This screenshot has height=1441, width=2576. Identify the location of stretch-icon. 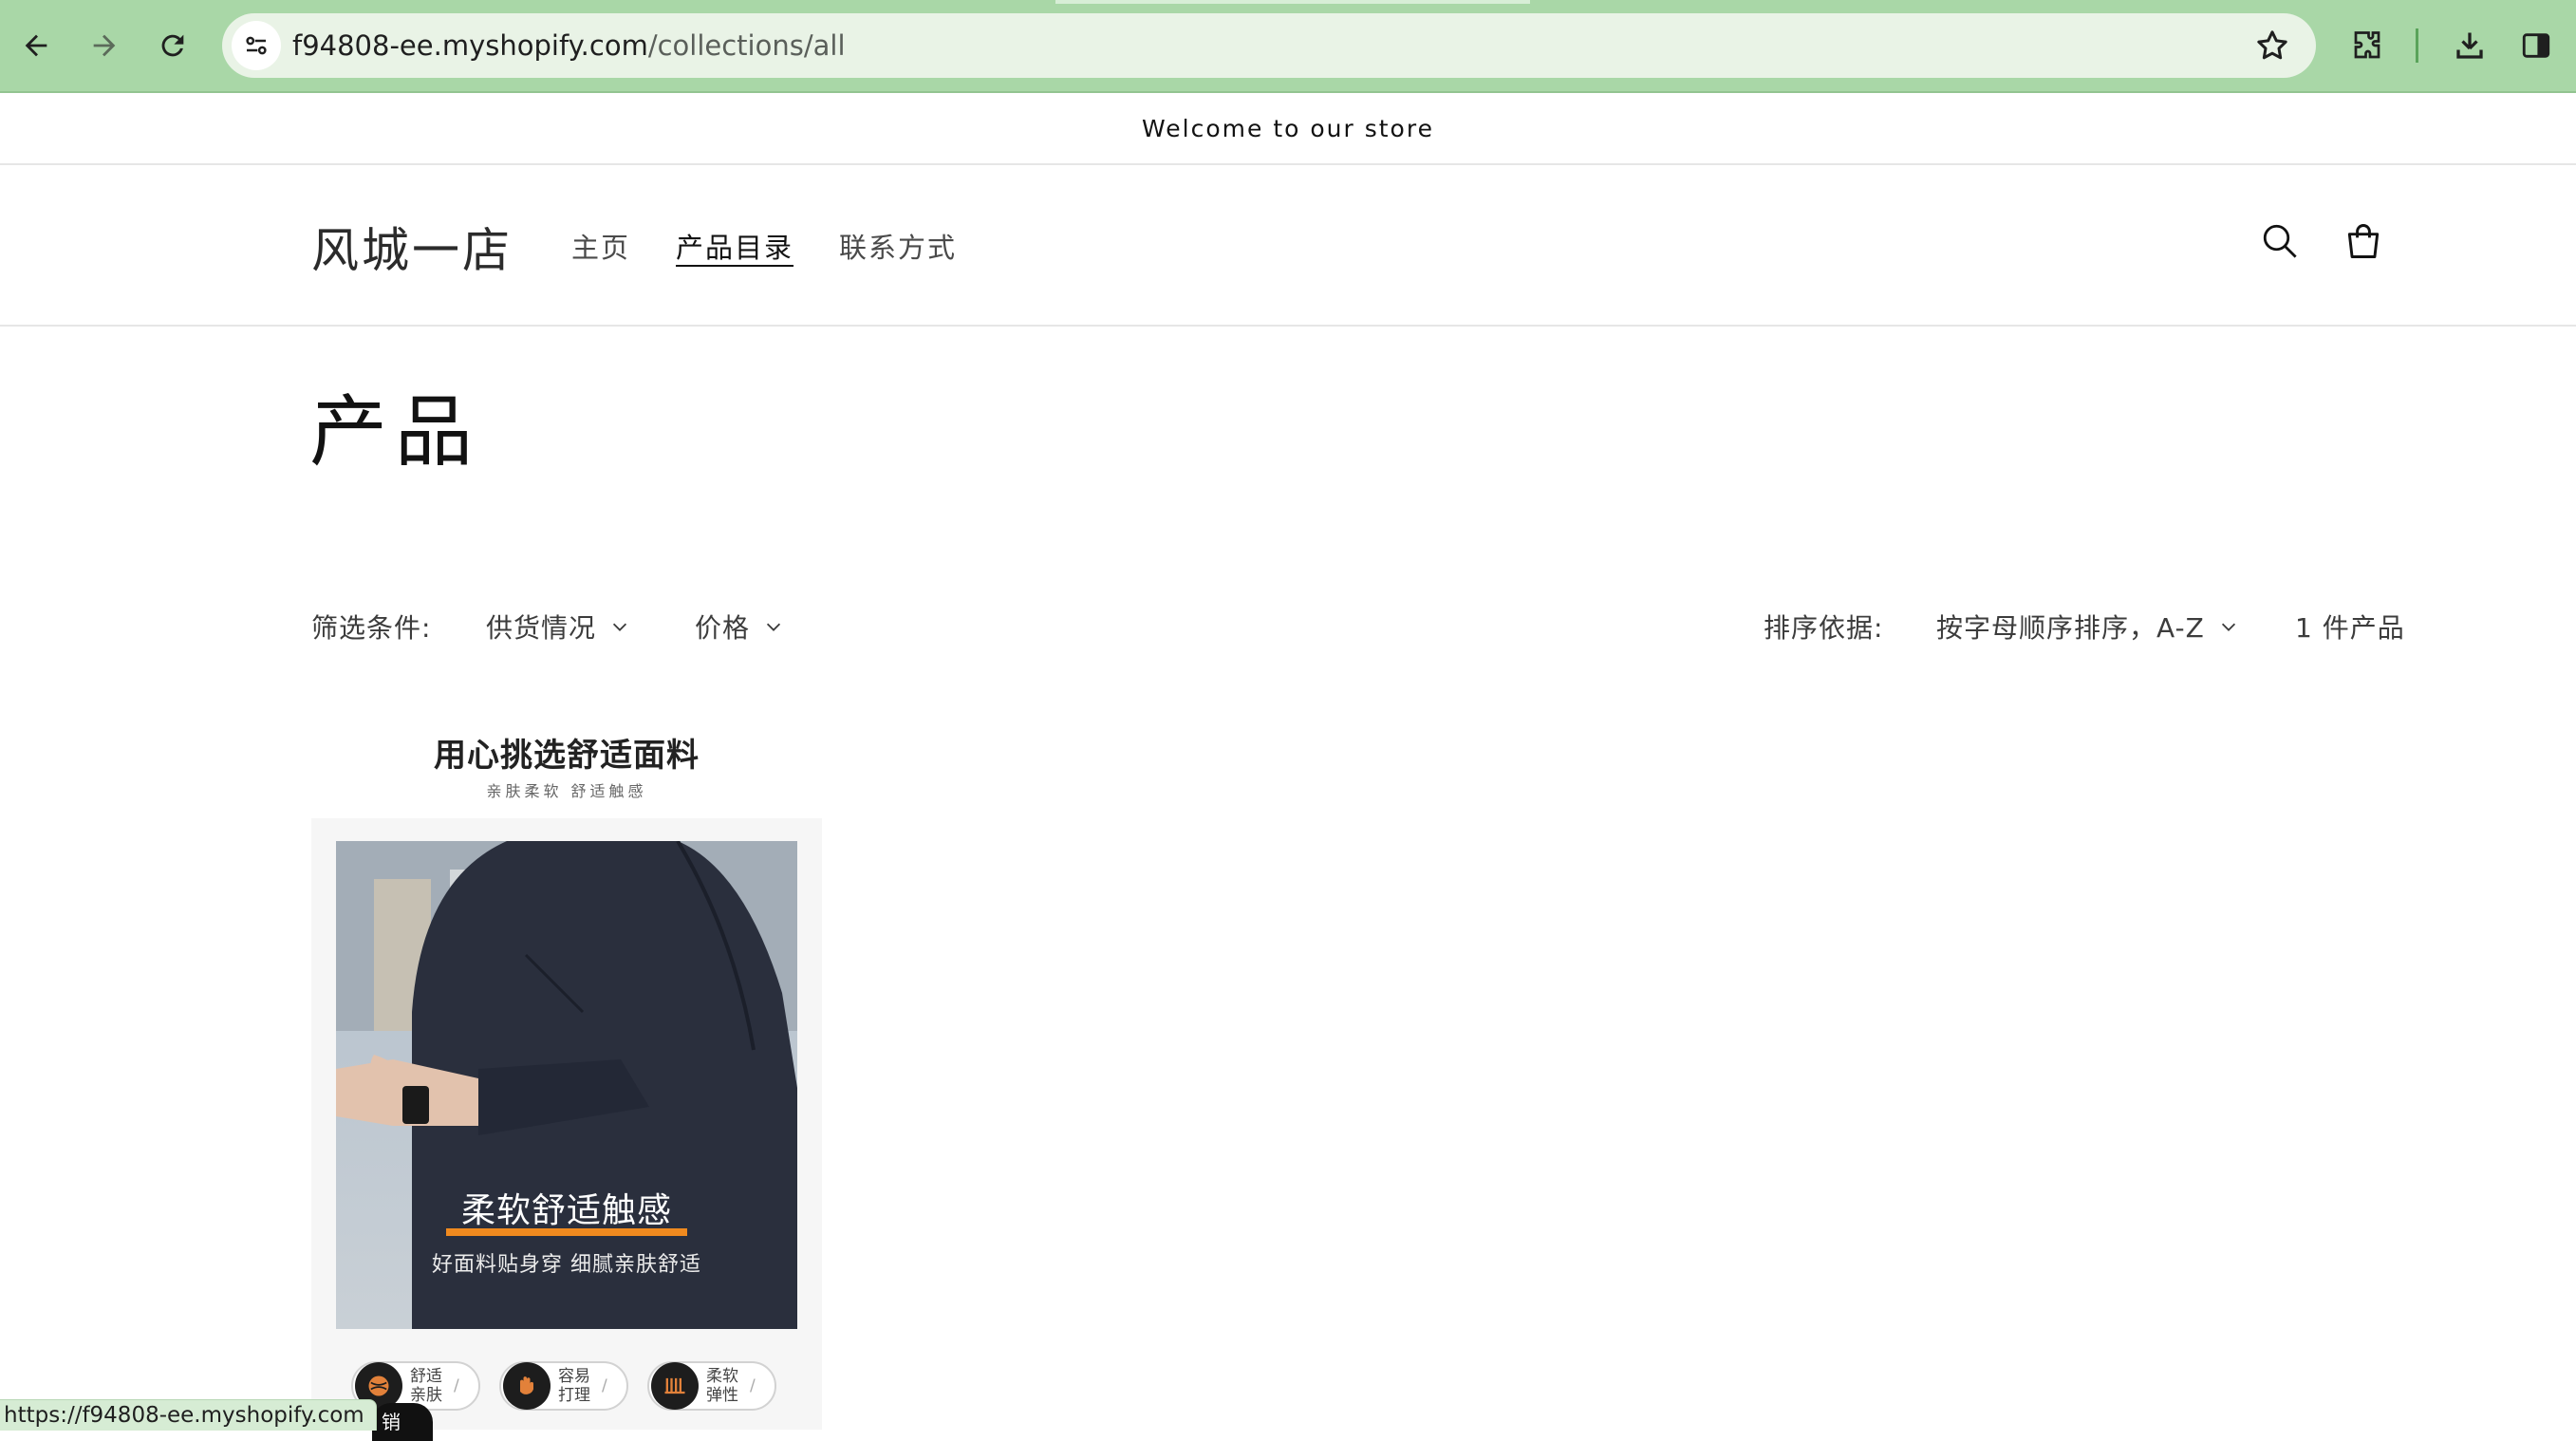
(675, 1386).